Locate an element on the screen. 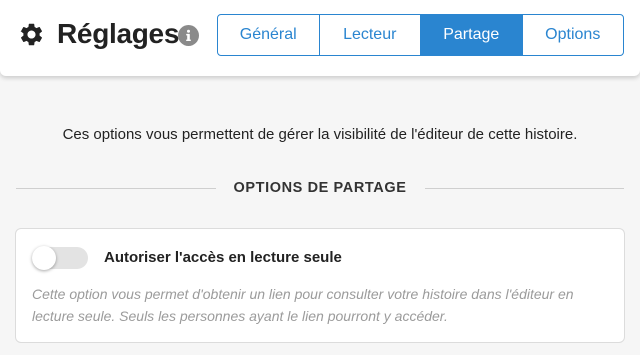  section-heading: OPTIONS DE PARTAGE is located at coordinates (320, 188).